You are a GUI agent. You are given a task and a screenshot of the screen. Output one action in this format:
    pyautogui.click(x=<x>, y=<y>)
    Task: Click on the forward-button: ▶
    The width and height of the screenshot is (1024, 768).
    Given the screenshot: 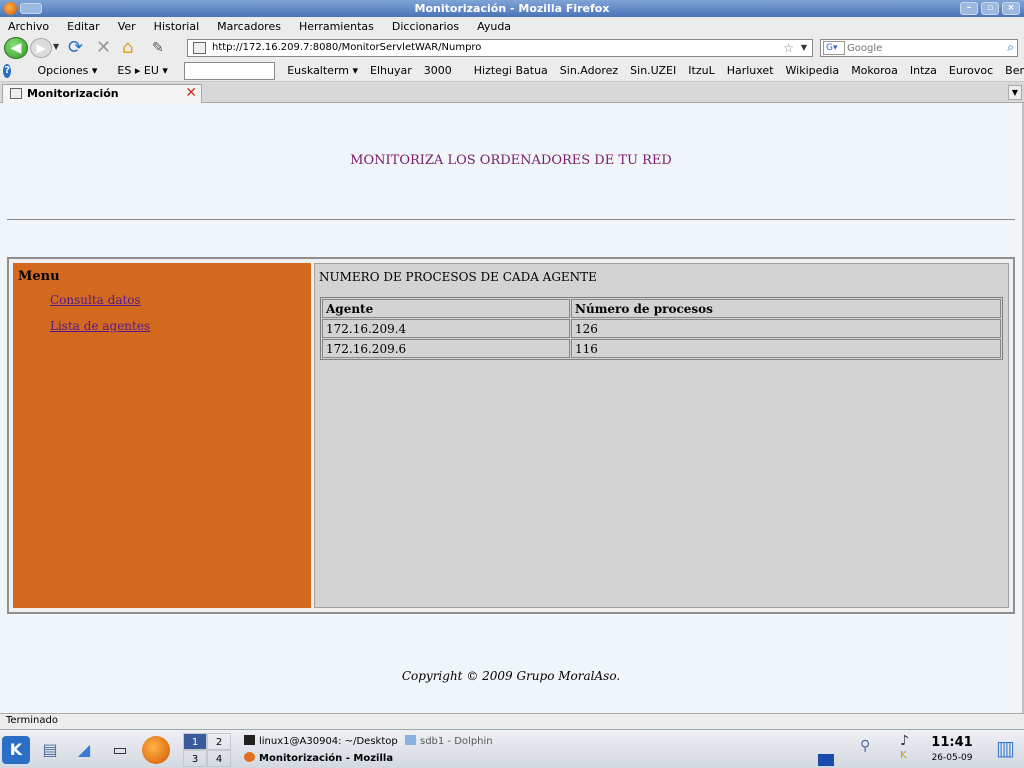 What is the action you would take?
    pyautogui.click(x=41, y=48)
    